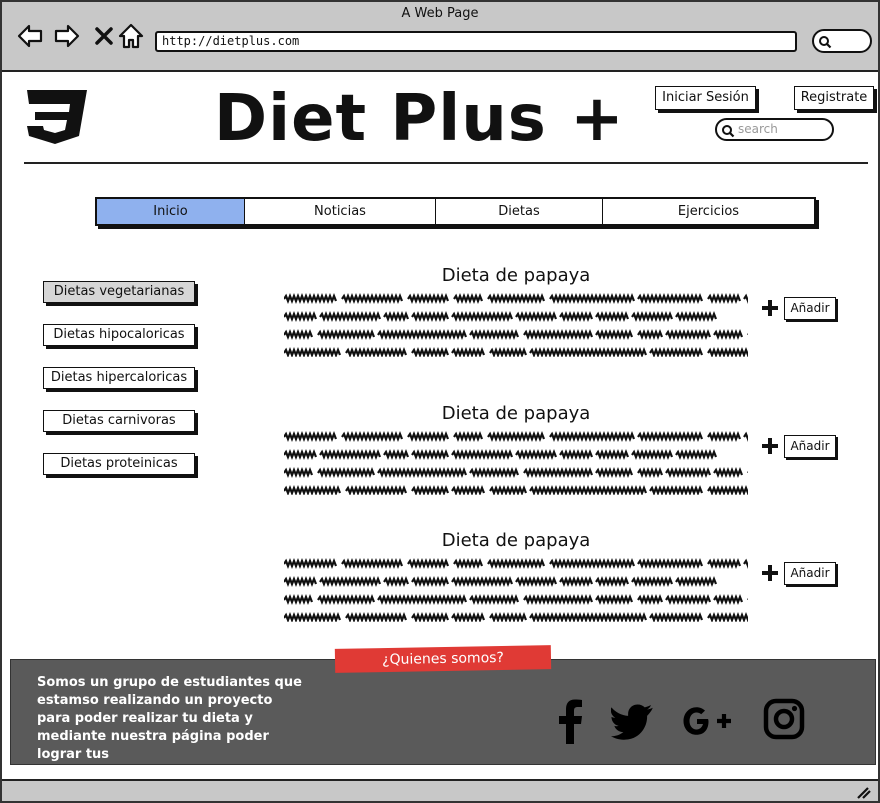 The width and height of the screenshot is (880, 803). I want to click on home-icon, so click(131, 36).